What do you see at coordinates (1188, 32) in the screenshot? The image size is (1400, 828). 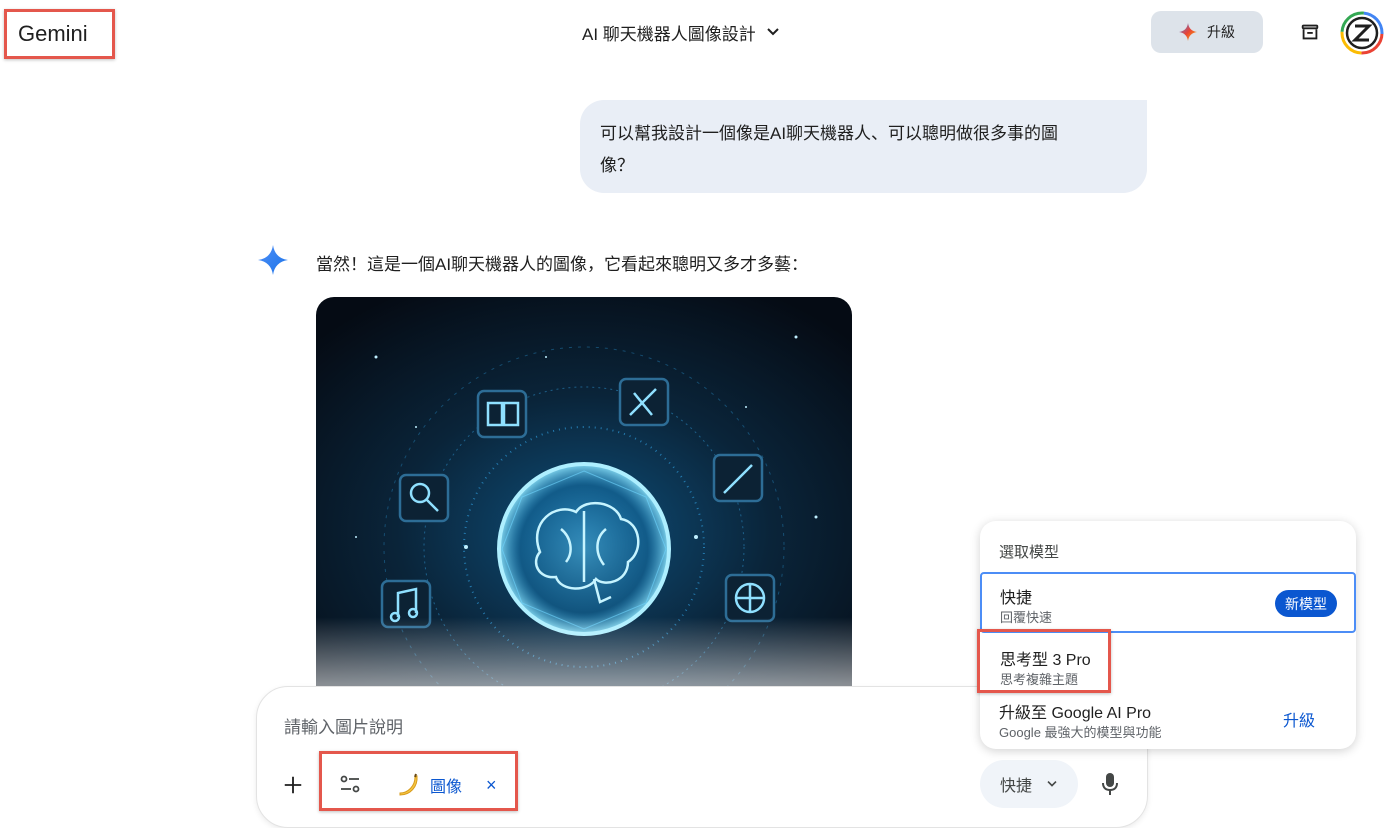 I see `sparkle-icon` at bounding box center [1188, 32].